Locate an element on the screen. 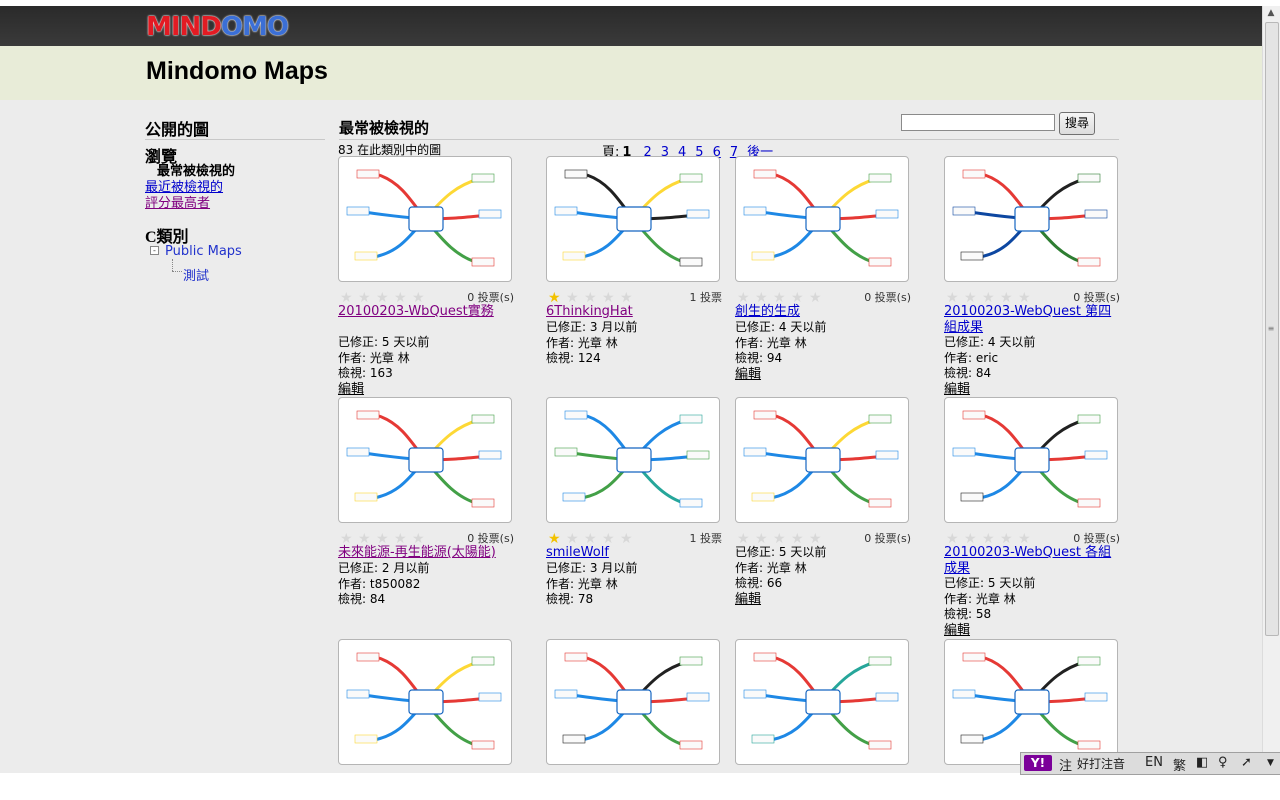 This screenshot has height=800, width=1280. search-input is located at coordinates (978, 122).